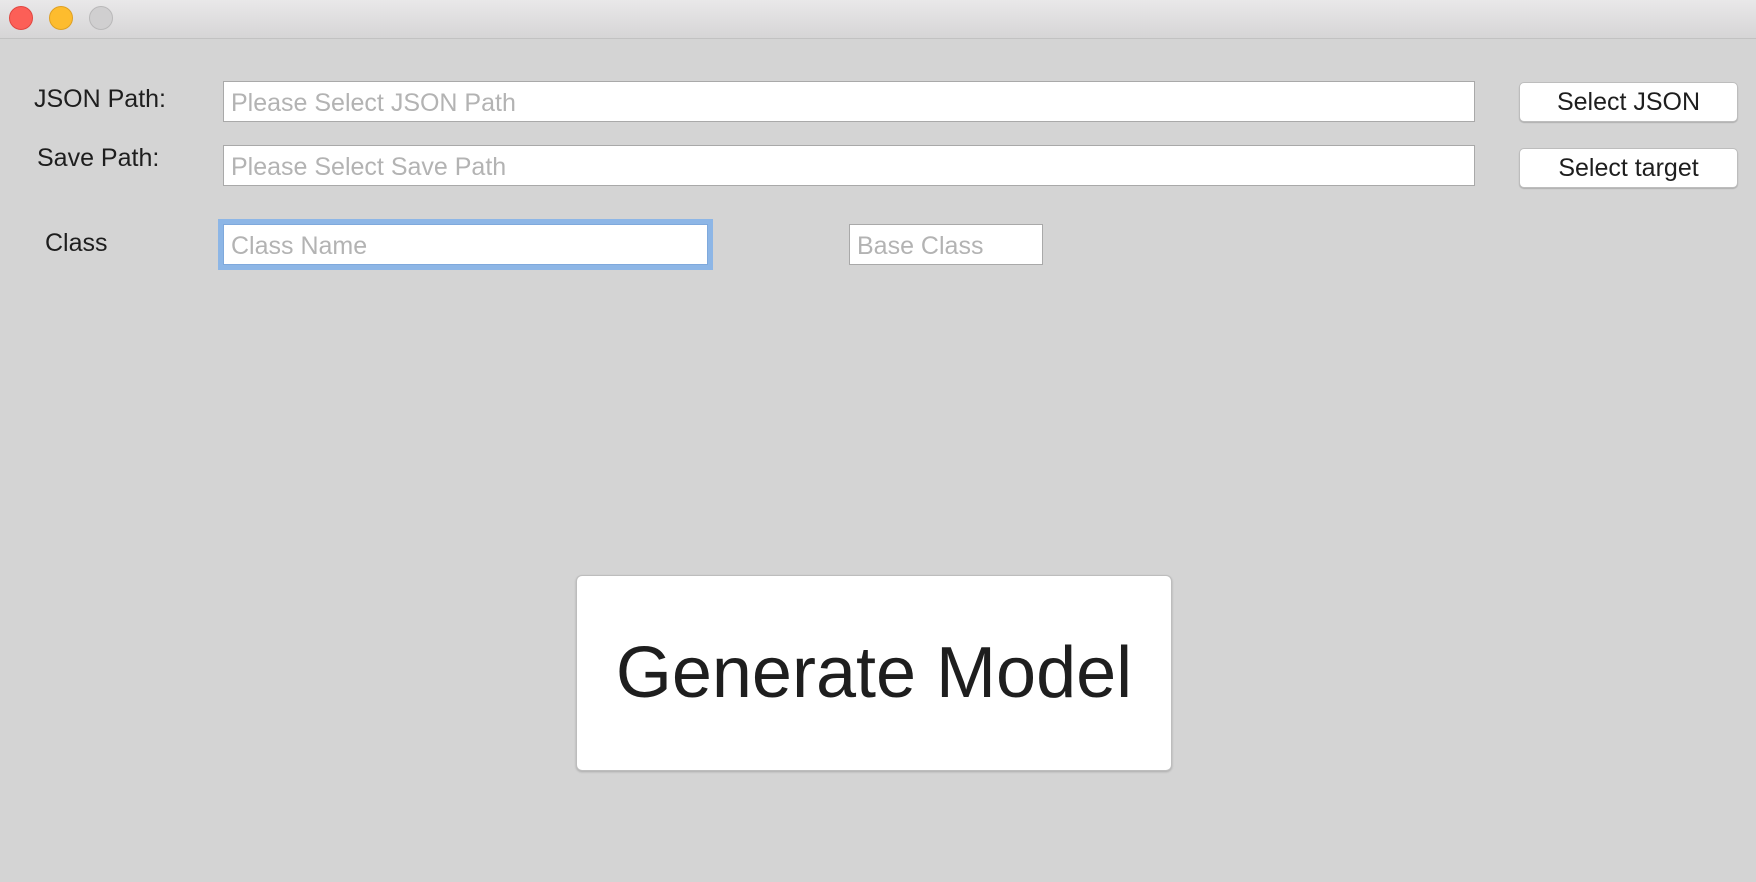 This screenshot has height=882, width=1756. I want to click on maximize-icon, so click(101, 18).